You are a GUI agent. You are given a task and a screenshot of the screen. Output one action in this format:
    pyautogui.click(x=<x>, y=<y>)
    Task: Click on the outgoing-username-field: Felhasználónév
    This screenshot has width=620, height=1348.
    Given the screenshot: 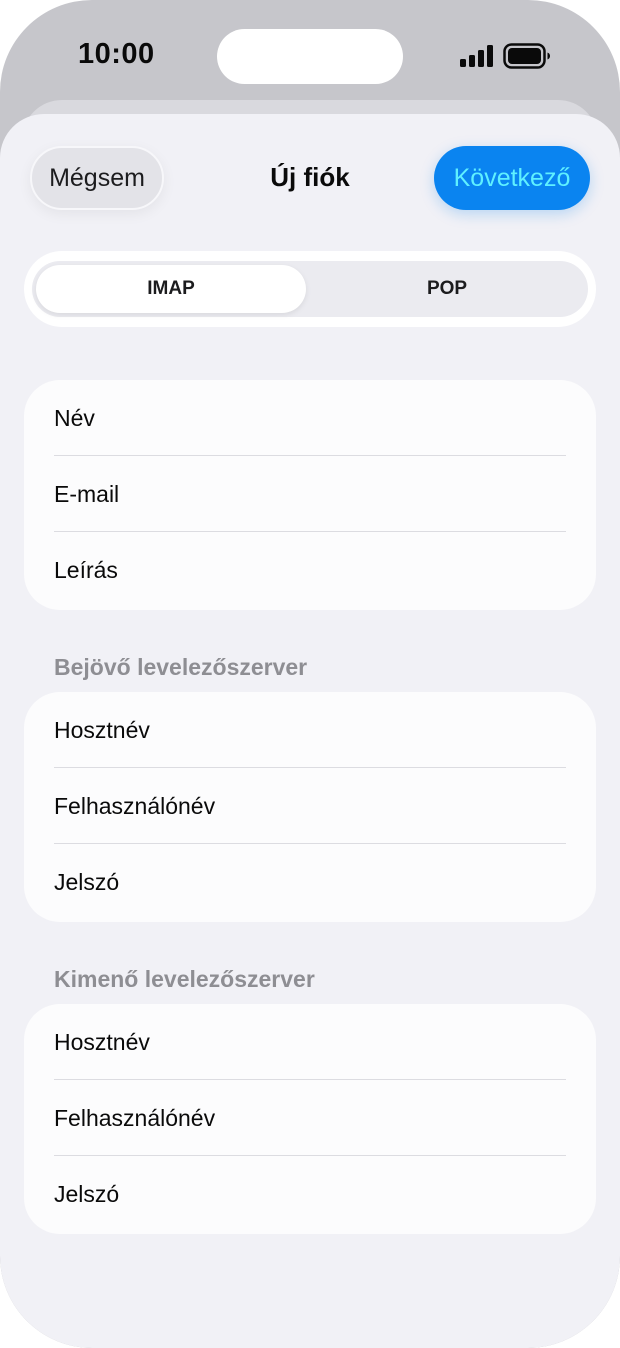 What is the action you would take?
    pyautogui.click(x=310, y=1118)
    